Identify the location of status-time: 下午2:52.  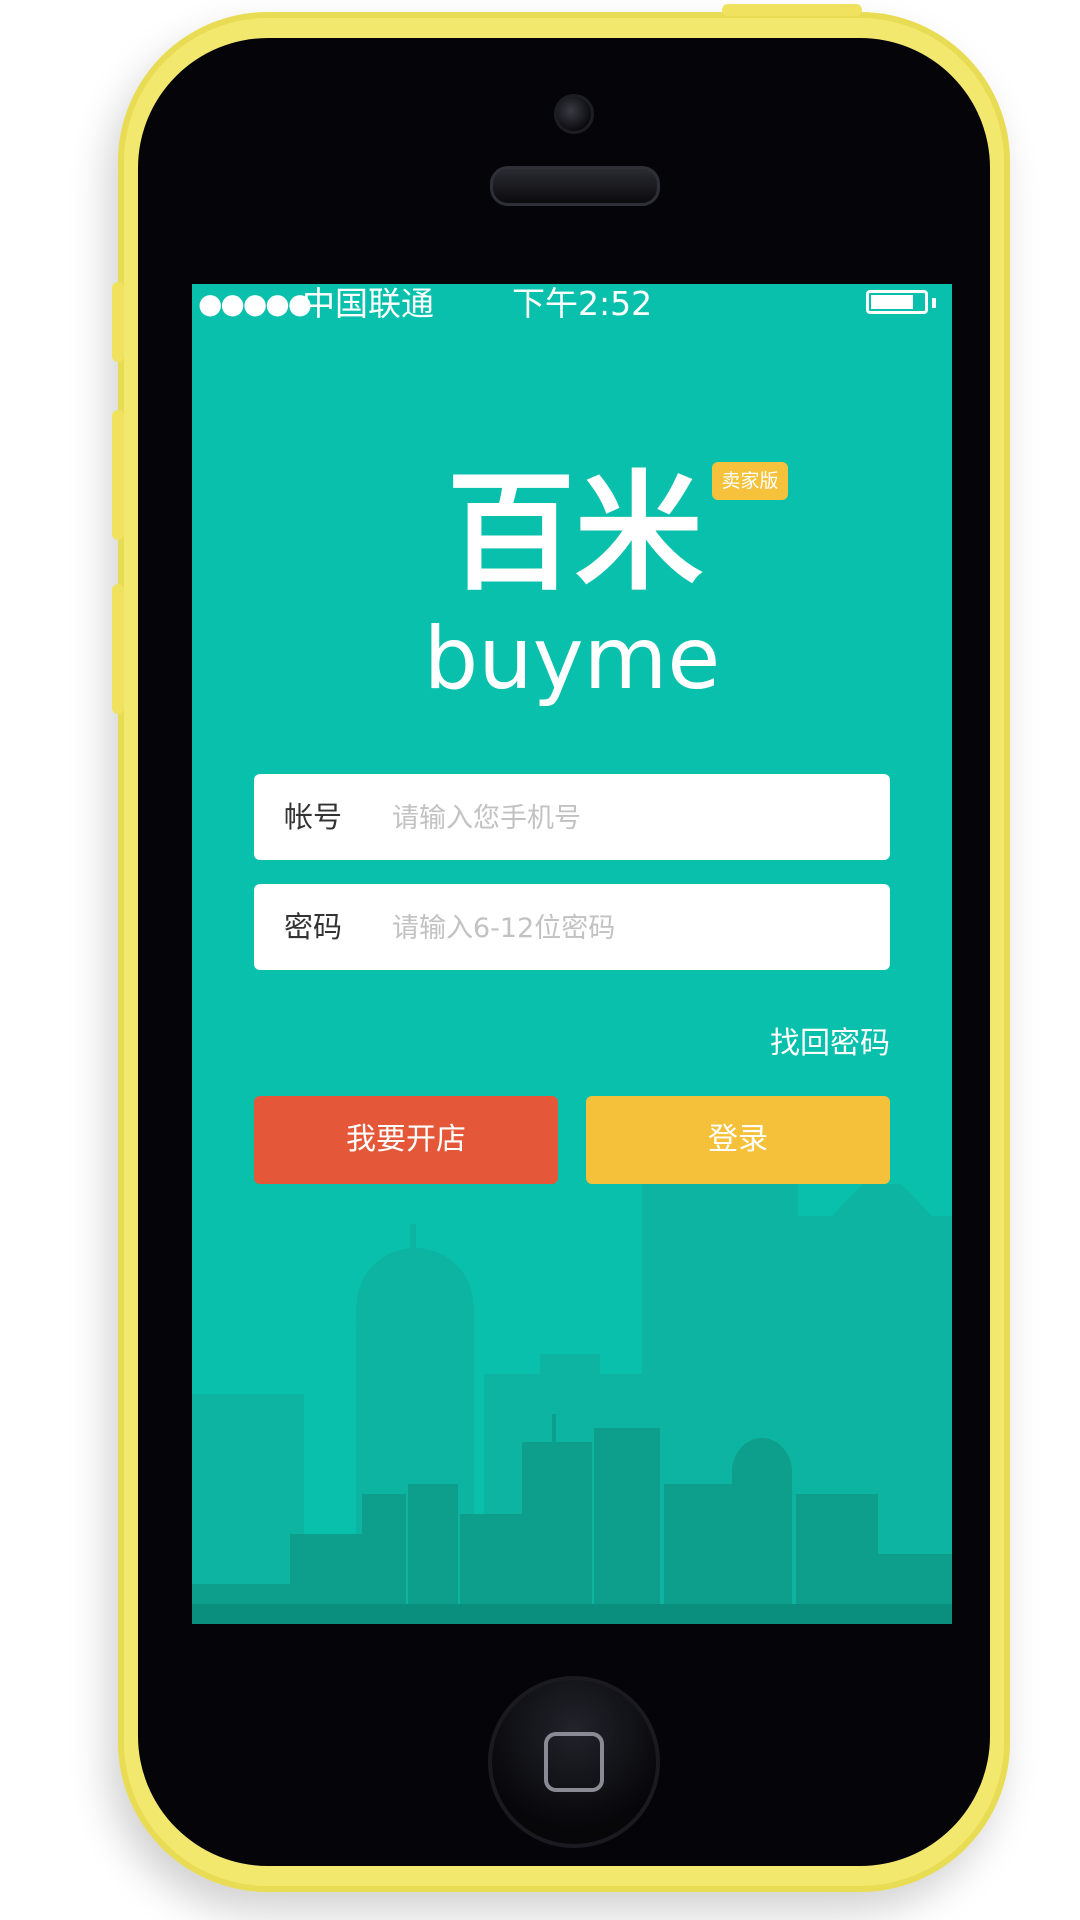
(582, 303).